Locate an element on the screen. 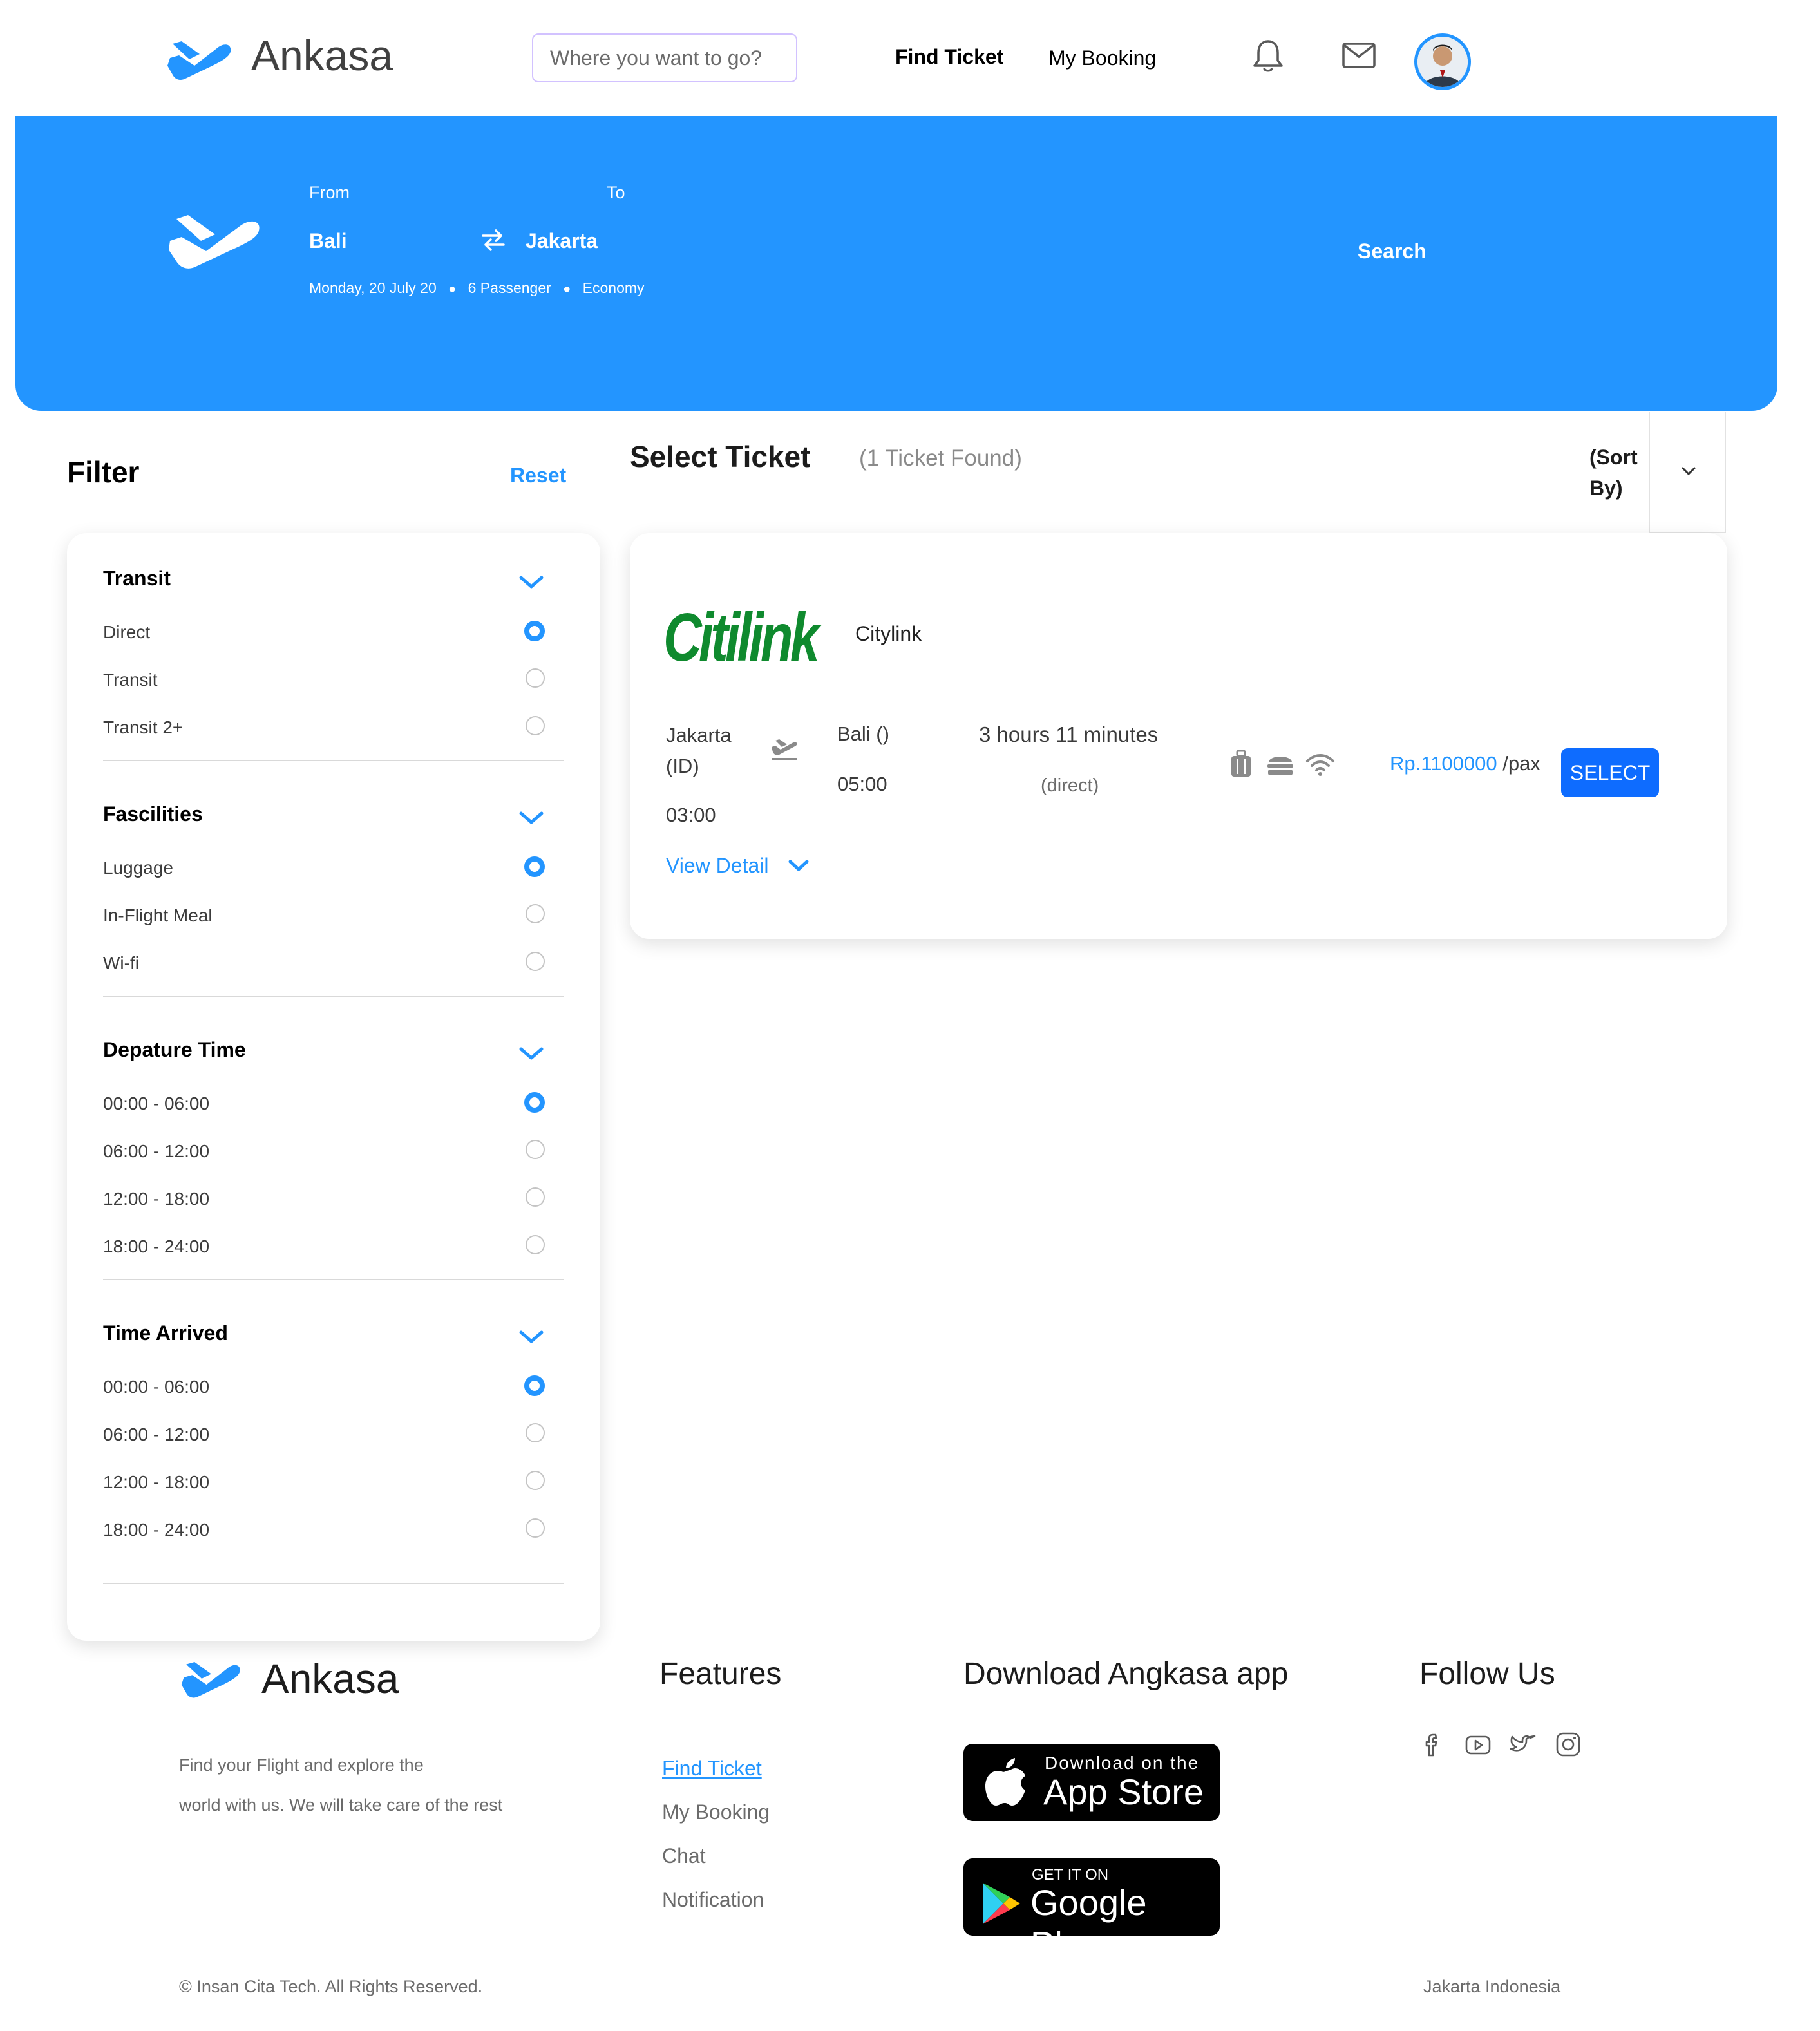 This screenshot has height=2031, width=1820. view-detail-label: View Detail is located at coordinates (717, 865).